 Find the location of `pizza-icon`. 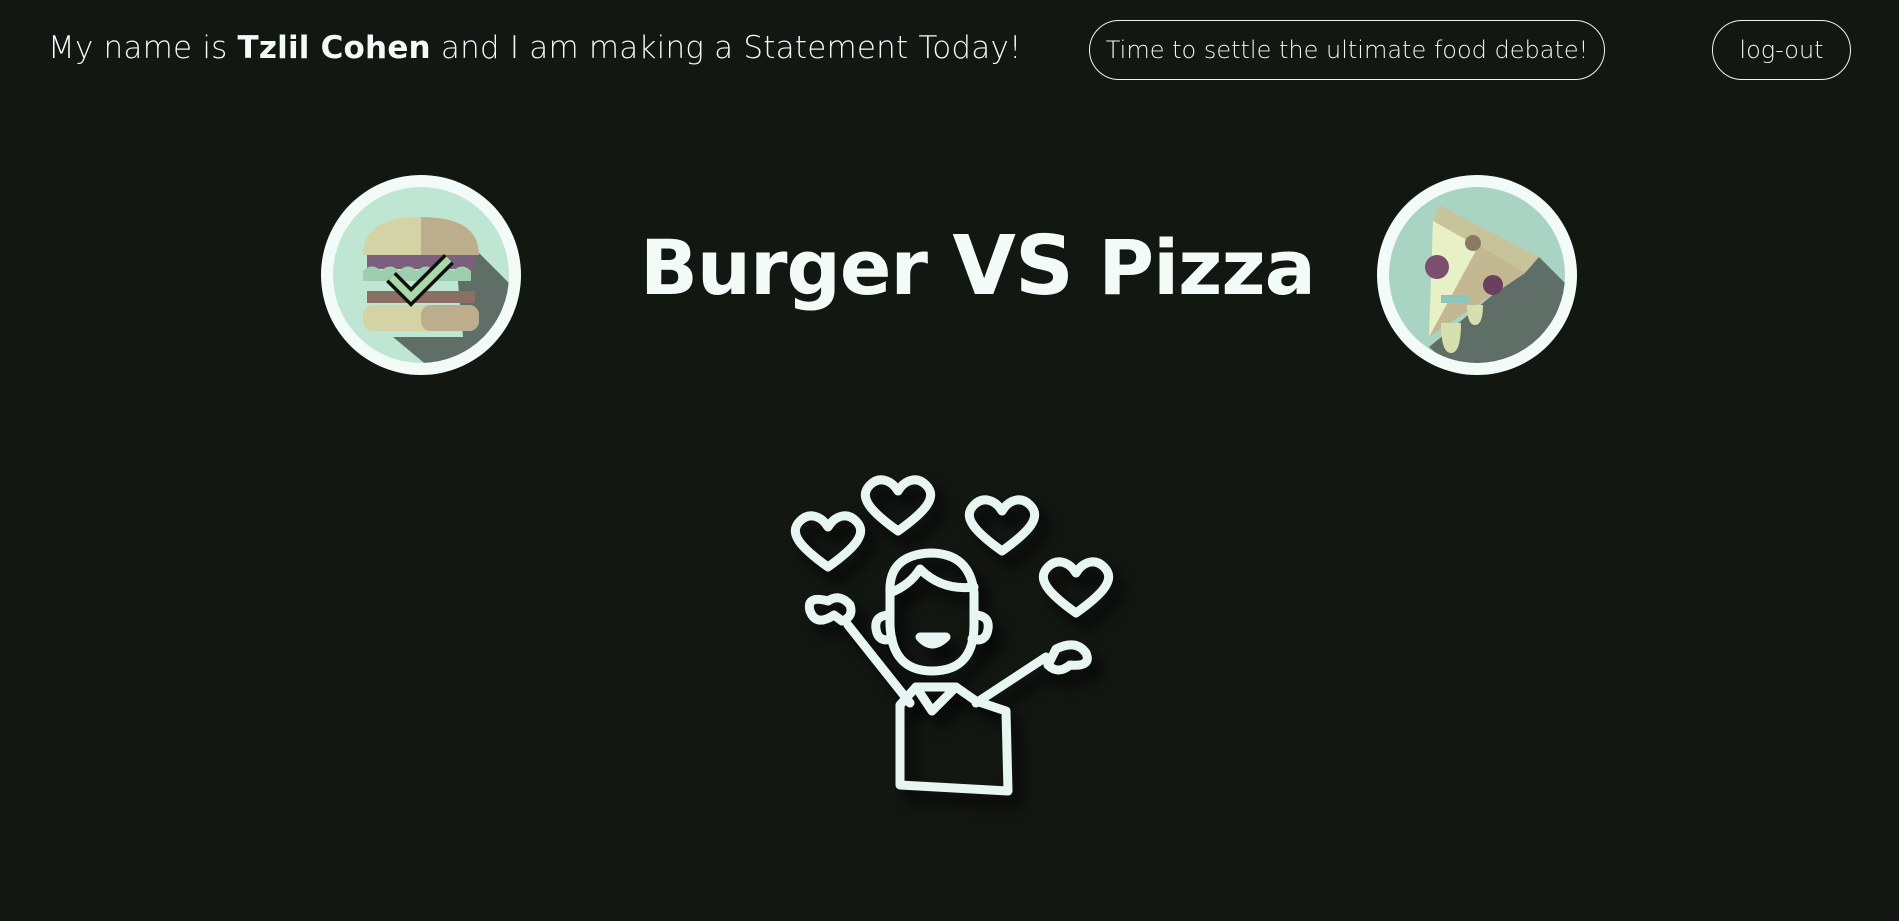

pizza-icon is located at coordinates (1477, 275).